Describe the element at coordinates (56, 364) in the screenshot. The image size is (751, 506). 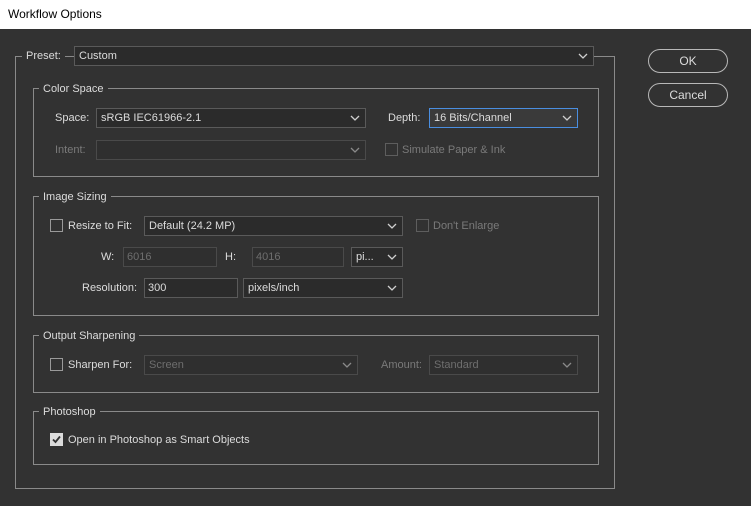
I see `sharpen-for-checkbox` at that location.